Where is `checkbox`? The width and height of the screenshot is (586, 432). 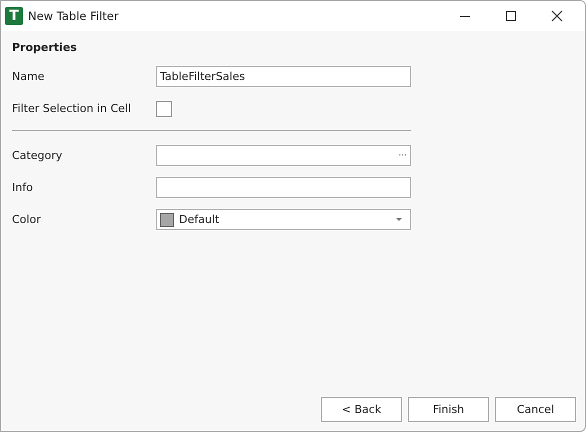 checkbox is located at coordinates (164, 108).